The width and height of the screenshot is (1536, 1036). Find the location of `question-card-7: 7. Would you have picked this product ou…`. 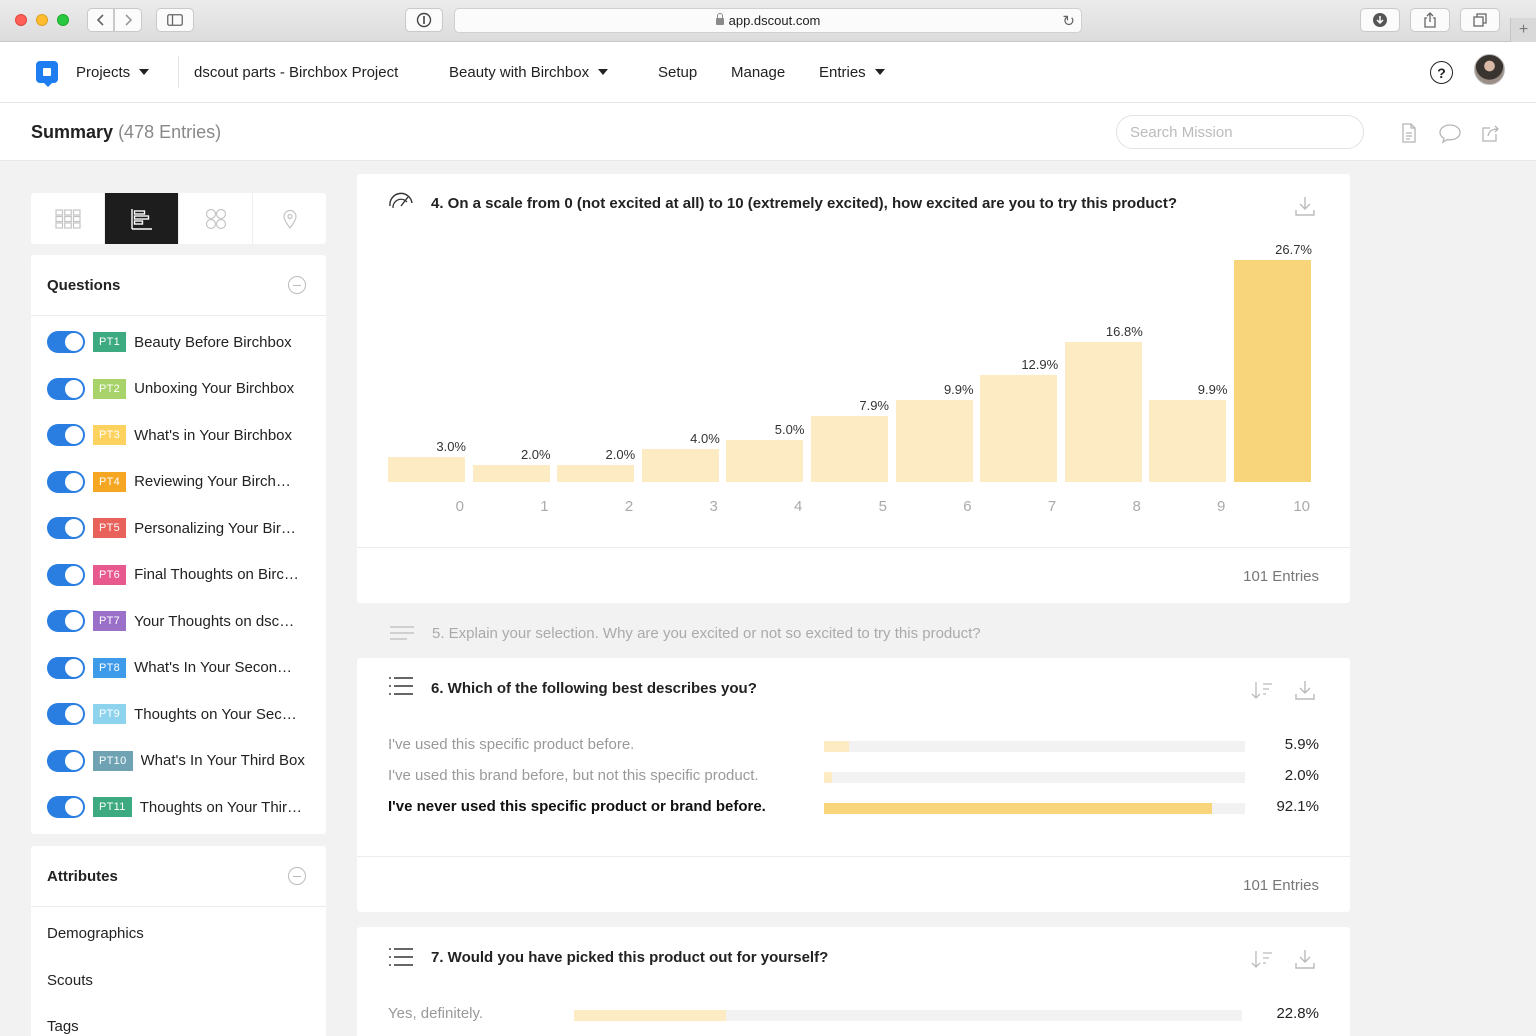

question-card-7: 7. Would you have picked this product ou… is located at coordinates (853, 981).